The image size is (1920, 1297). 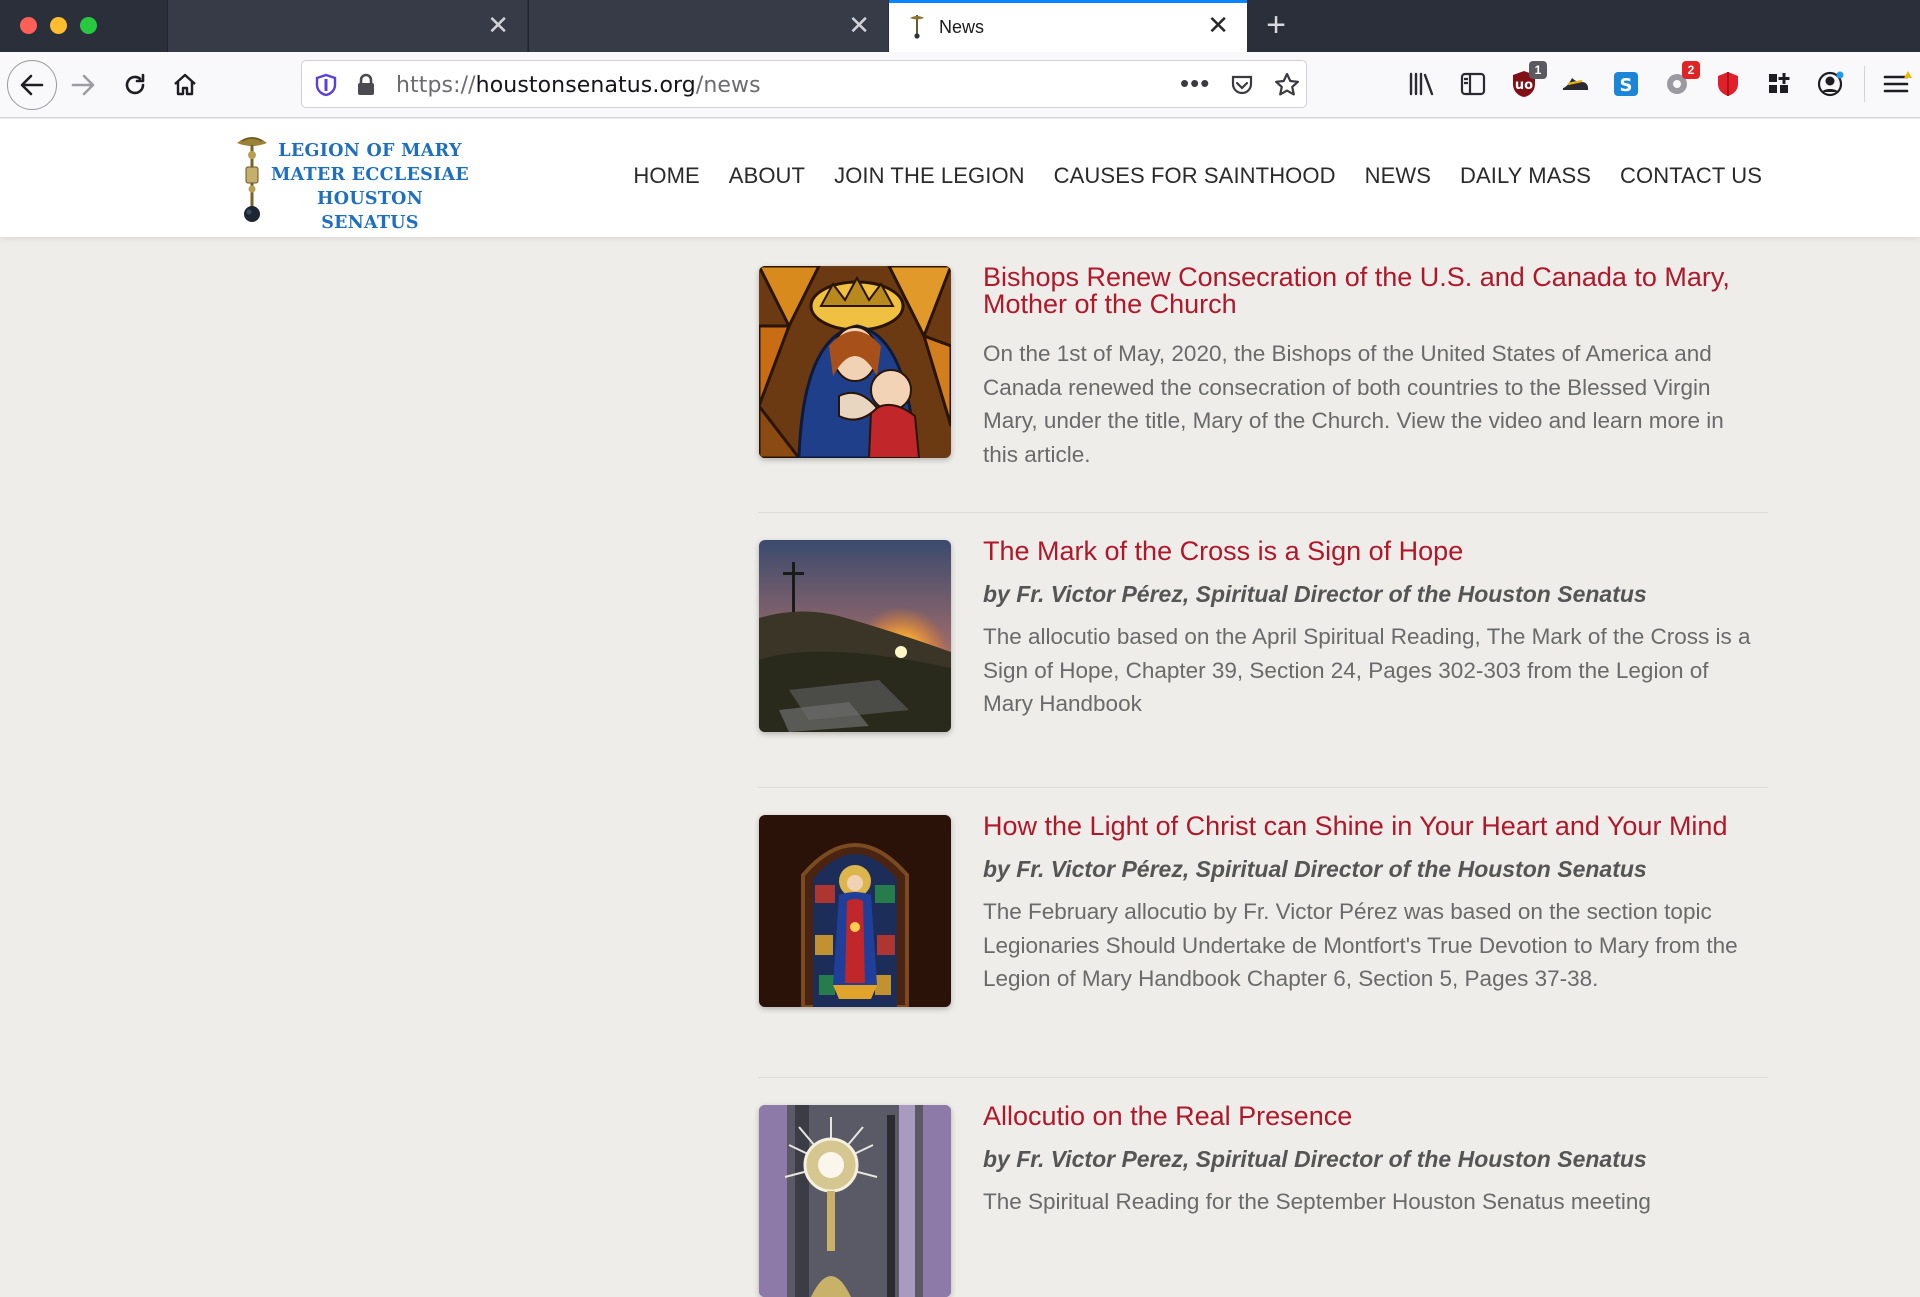 I want to click on stained-glass-window-image, so click(x=855, y=911).